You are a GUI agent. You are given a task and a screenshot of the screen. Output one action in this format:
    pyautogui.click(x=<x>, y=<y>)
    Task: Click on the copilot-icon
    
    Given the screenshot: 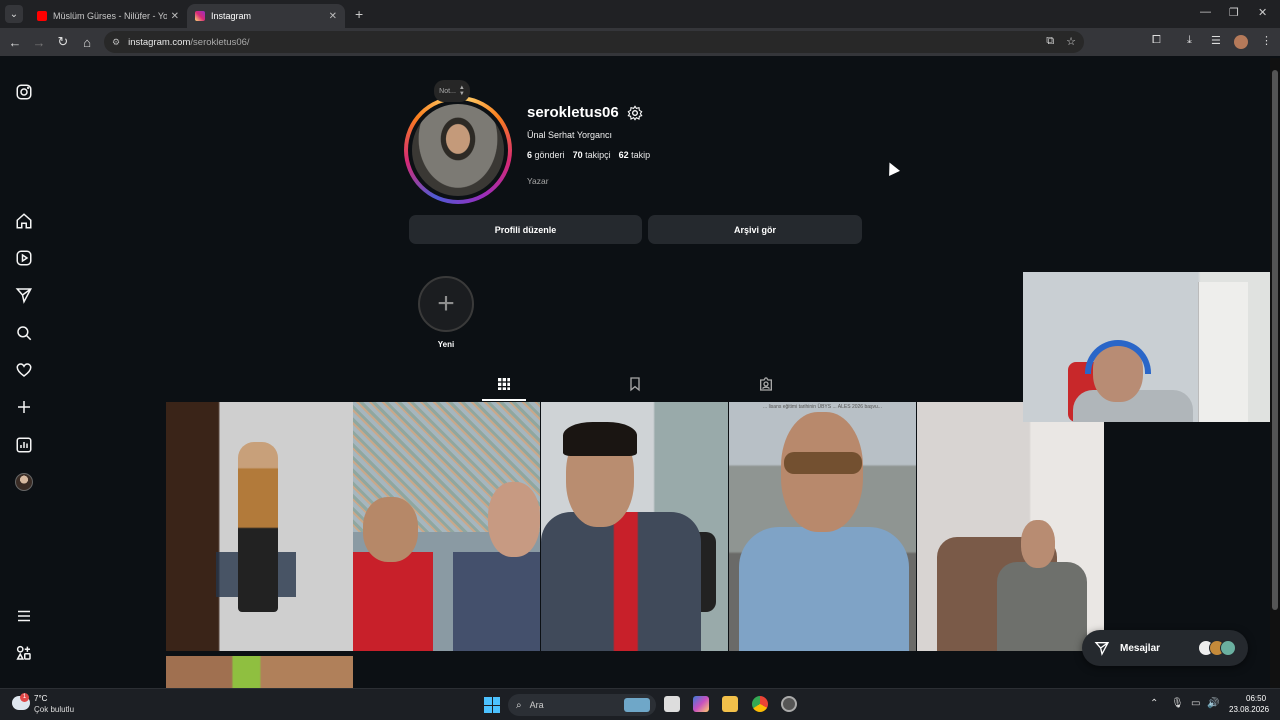 What is the action you would take?
    pyautogui.click(x=701, y=704)
    